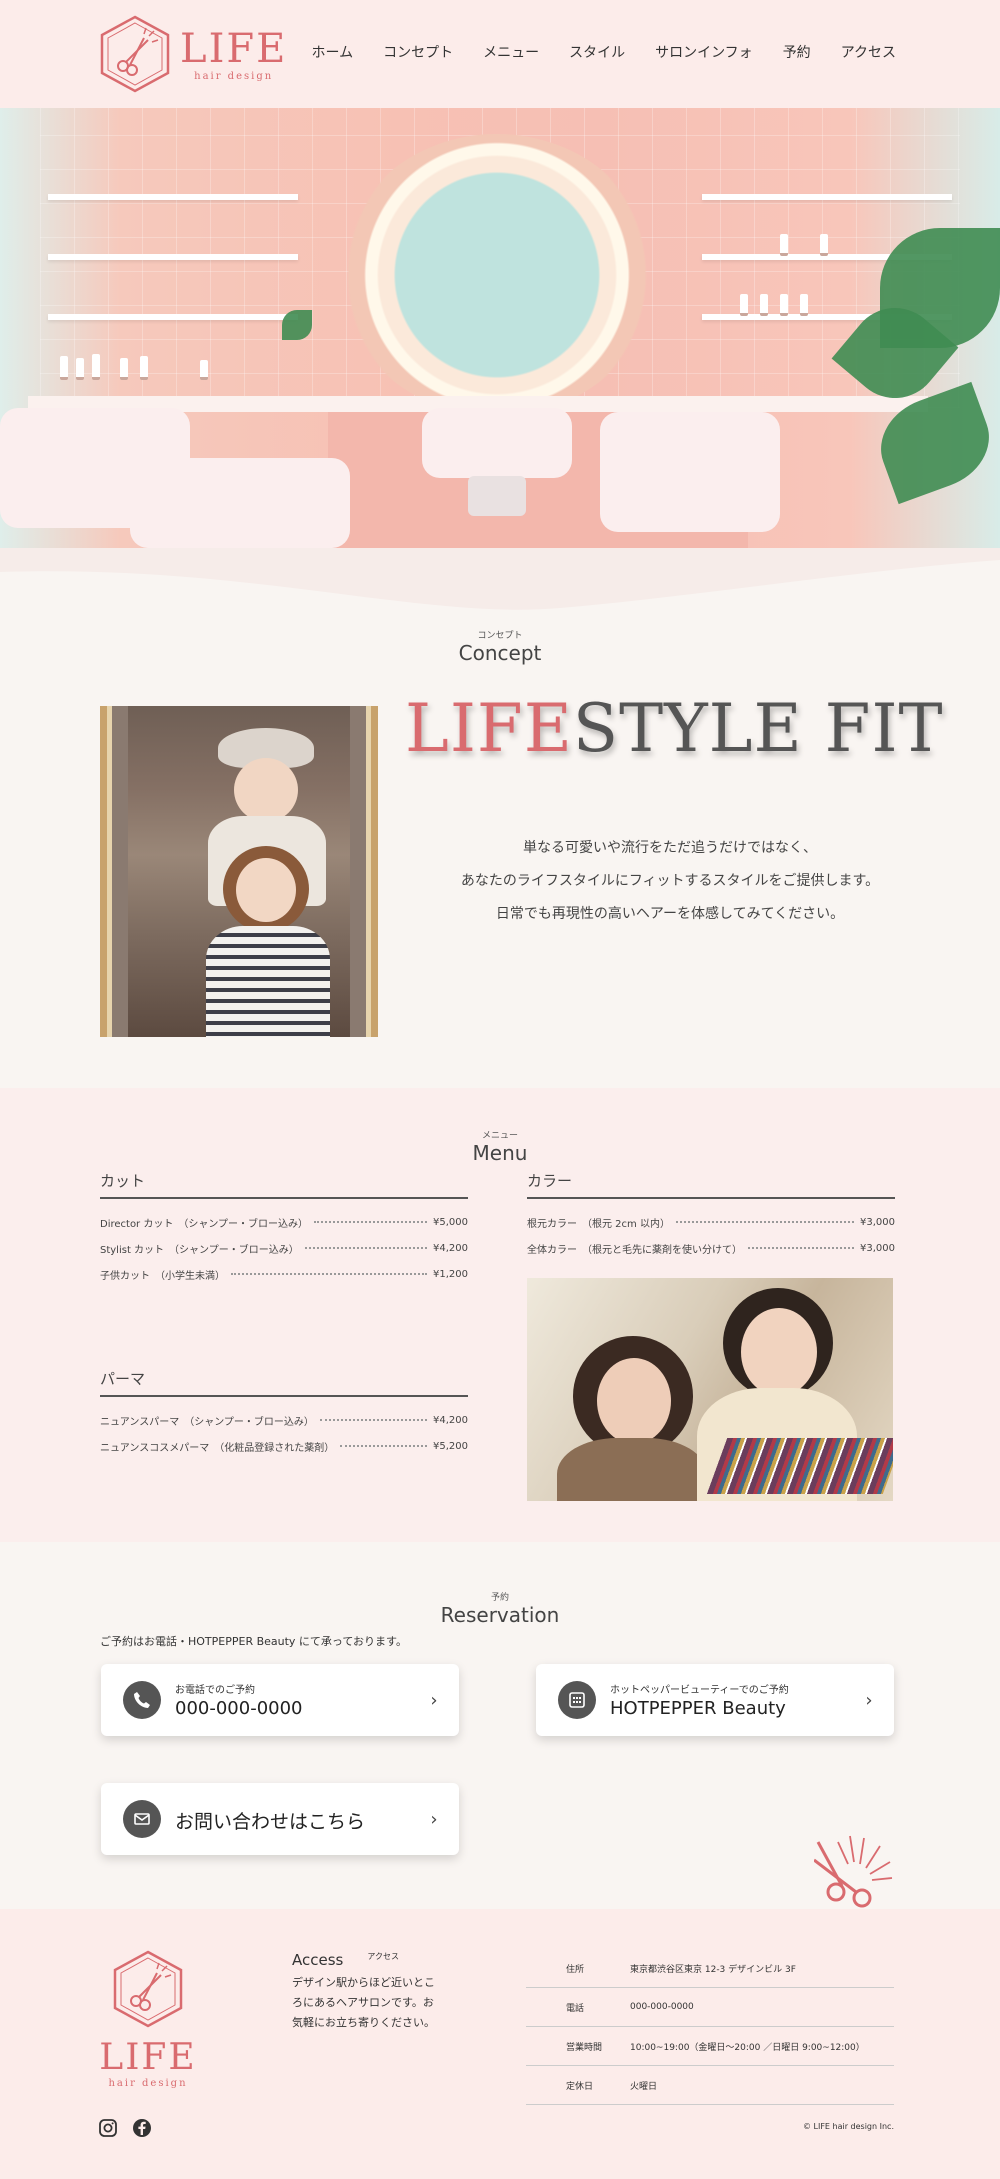 The height and width of the screenshot is (2179, 1000). I want to click on access-title: Access アクセス, so click(367, 1960).